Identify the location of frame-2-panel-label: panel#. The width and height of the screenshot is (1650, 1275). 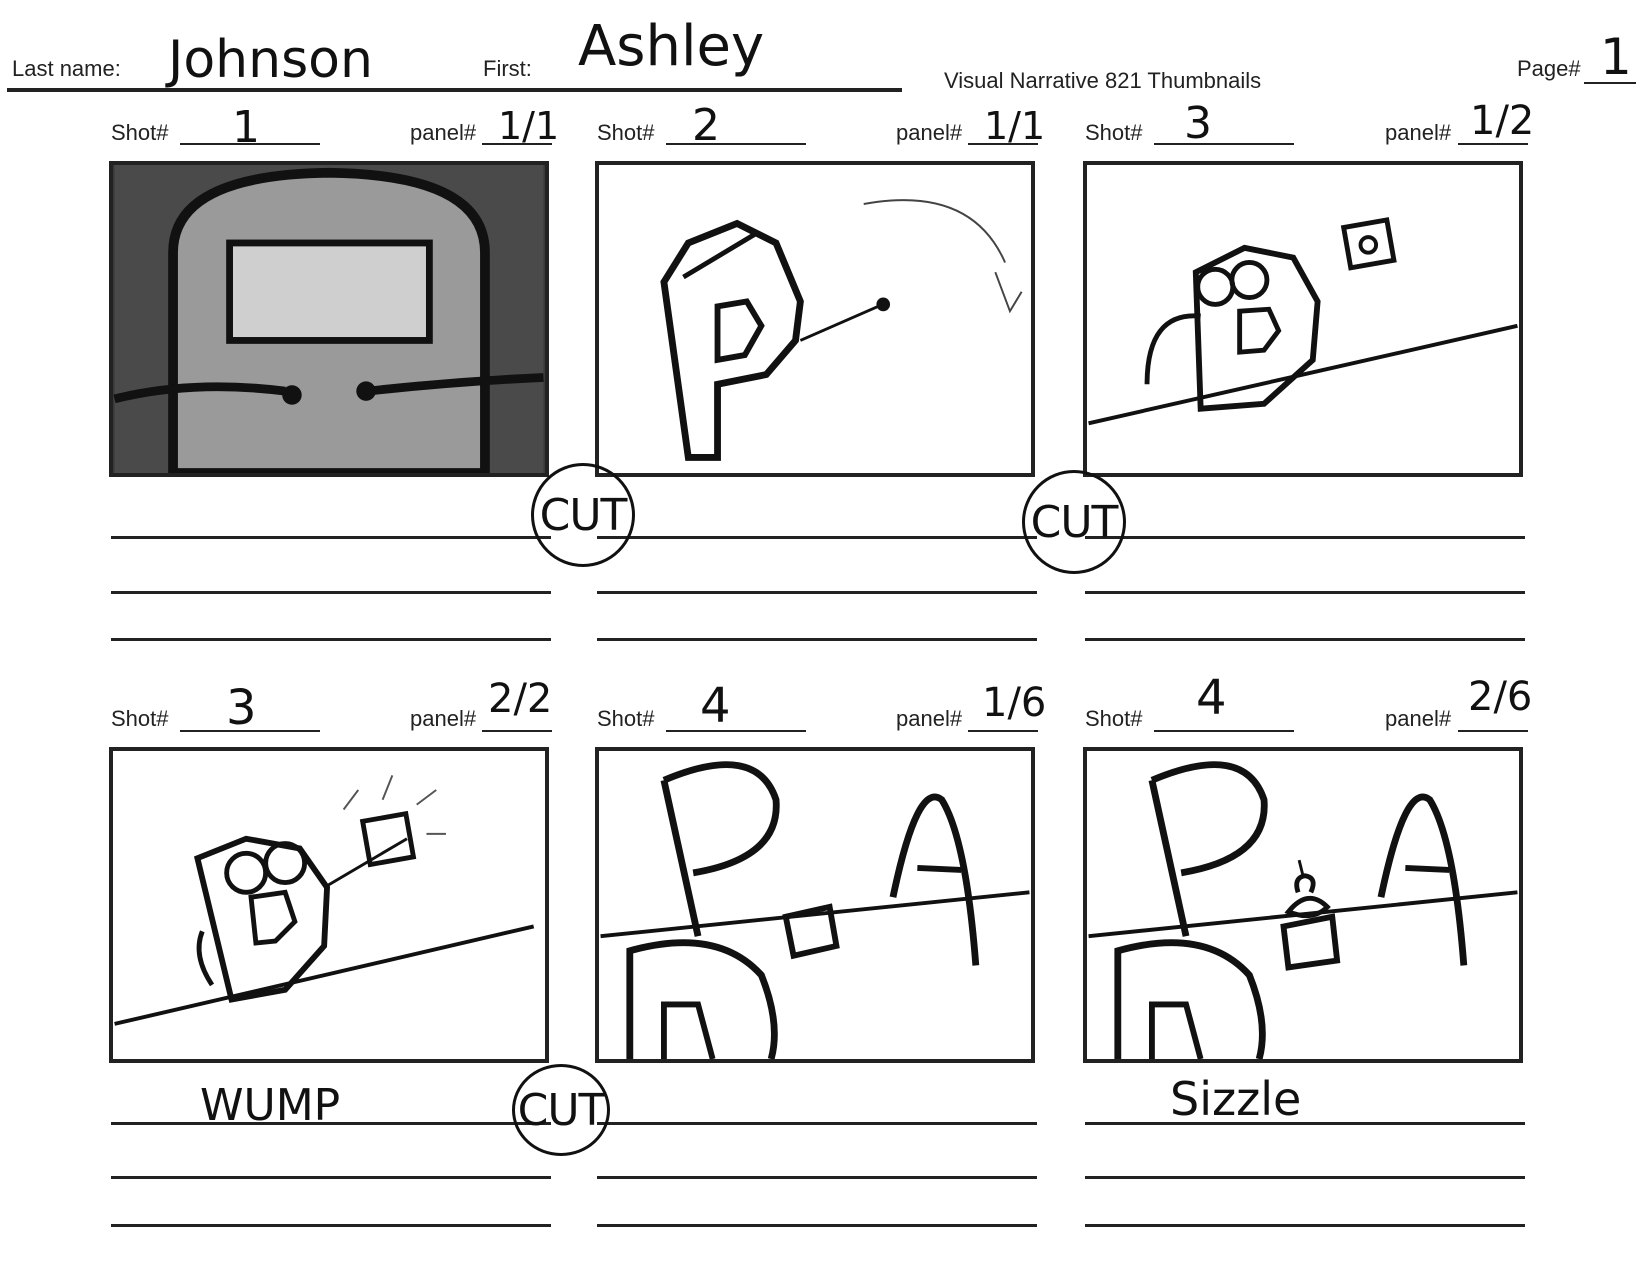
(929, 132).